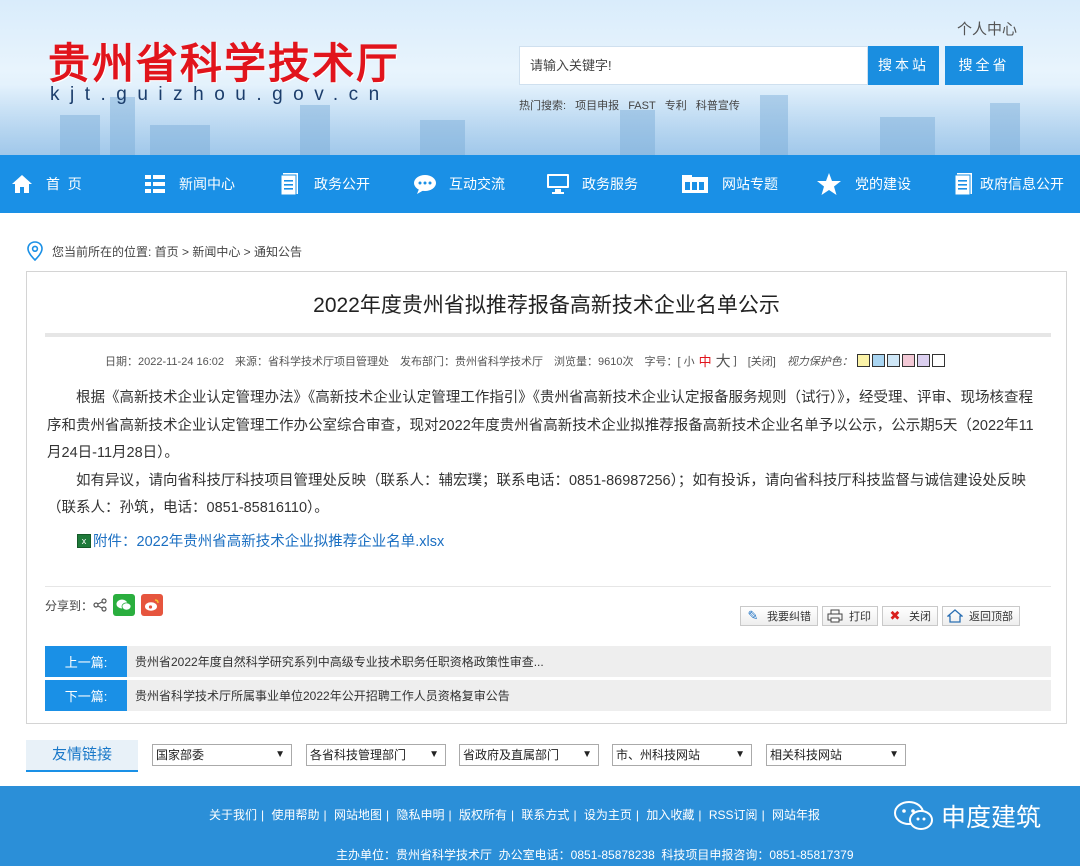  Describe the element at coordinates (529, 755) in the screenshot. I see `select-provincial-gov: 省政府及直属部门 ▼` at that location.